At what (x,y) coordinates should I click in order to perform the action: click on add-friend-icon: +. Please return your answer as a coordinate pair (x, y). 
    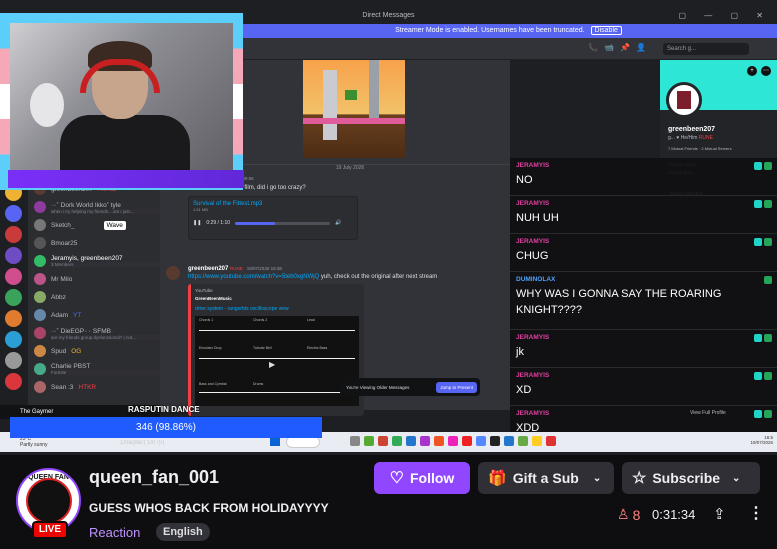
    Looking at the image, I should click on (752, 71).